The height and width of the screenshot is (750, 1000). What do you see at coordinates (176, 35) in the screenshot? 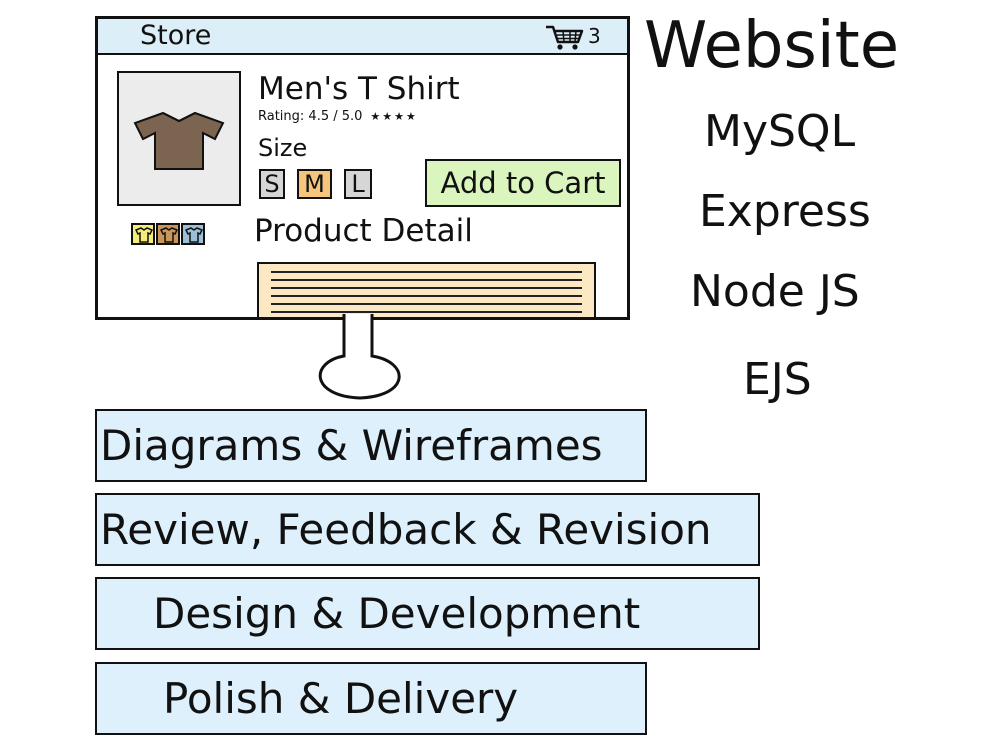
I see `store-label: Store` at bounding box center [176, 35].